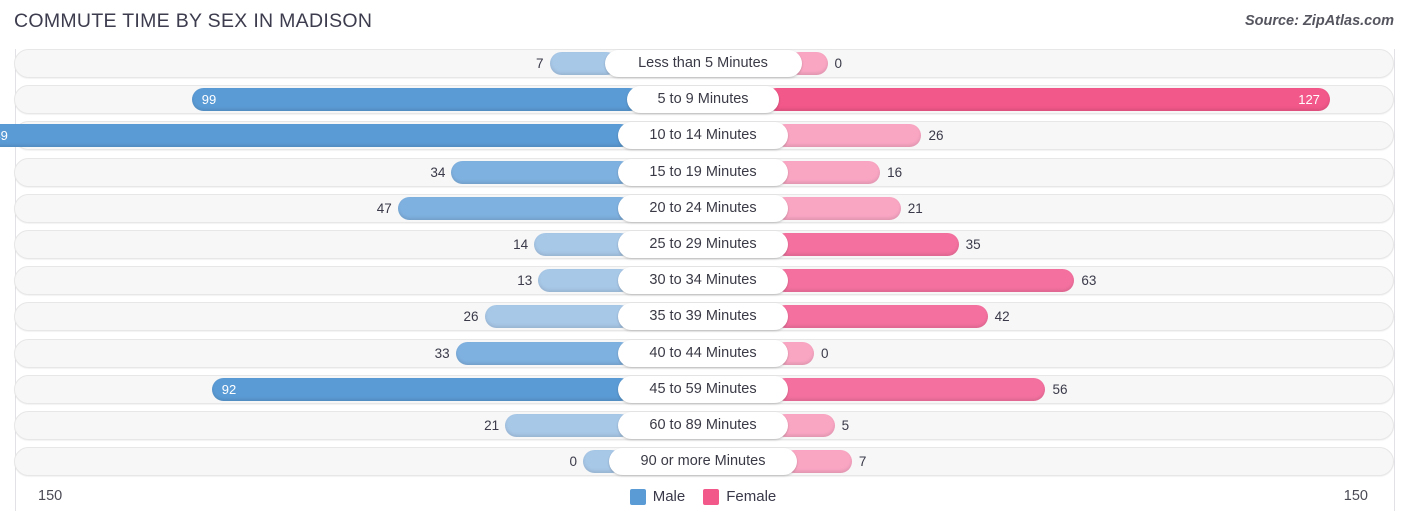  I want to click on value-label-female: 26, so click(936, 136).